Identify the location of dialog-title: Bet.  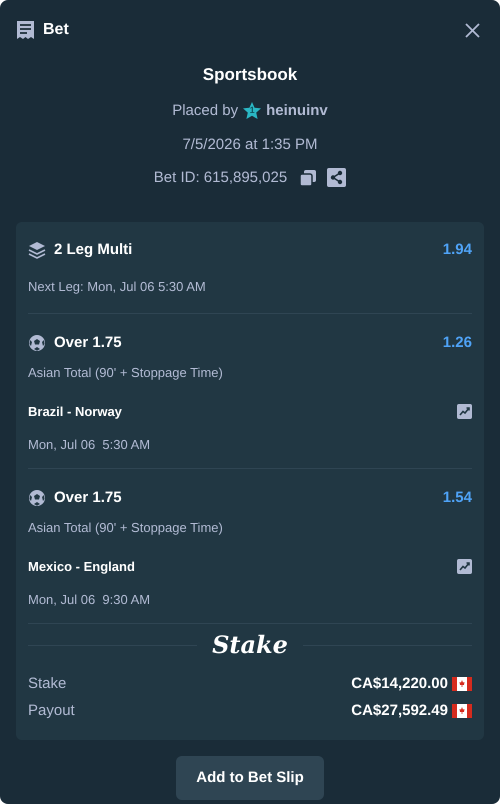
(56, 30).